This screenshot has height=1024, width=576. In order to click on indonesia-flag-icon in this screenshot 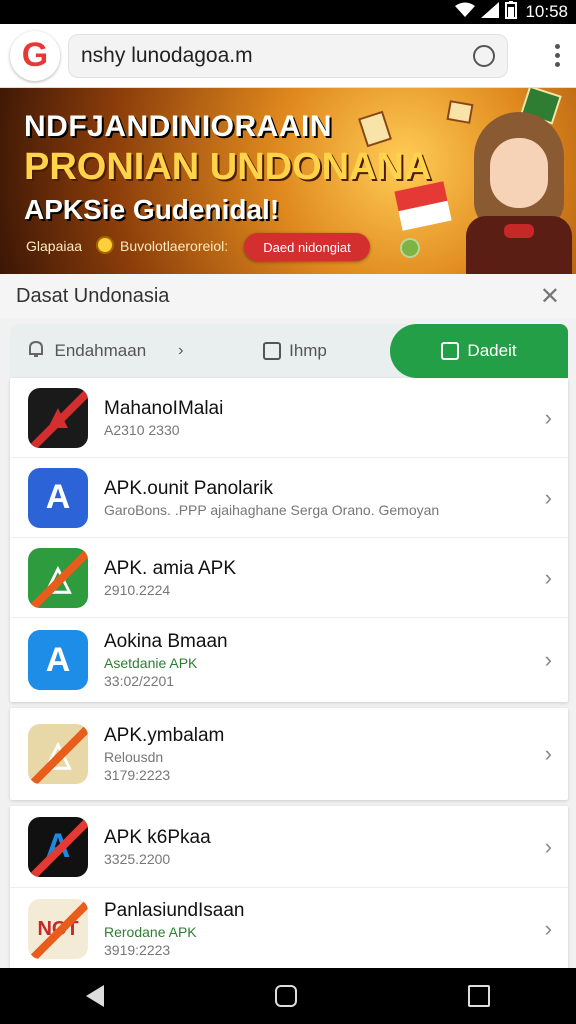, I will do `click(423, 206)`.